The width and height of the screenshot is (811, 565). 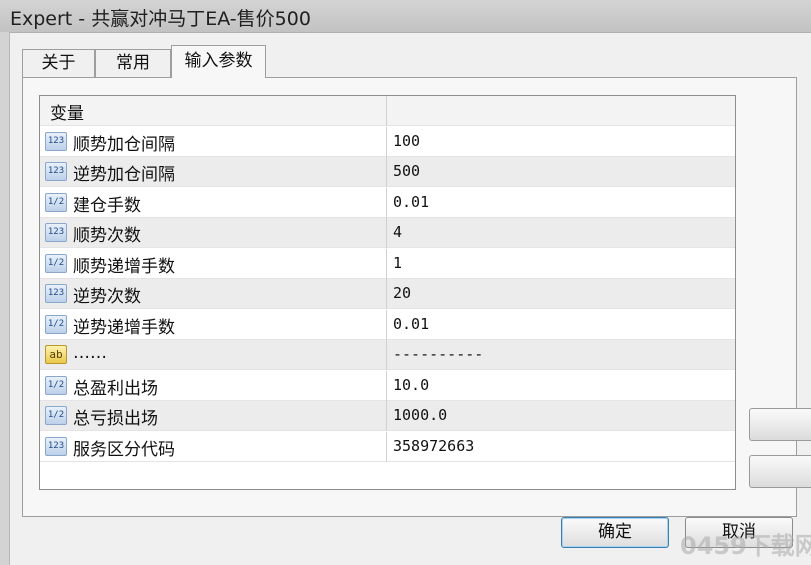 I want to click on param-value: 500, so click(x=406, y=171).